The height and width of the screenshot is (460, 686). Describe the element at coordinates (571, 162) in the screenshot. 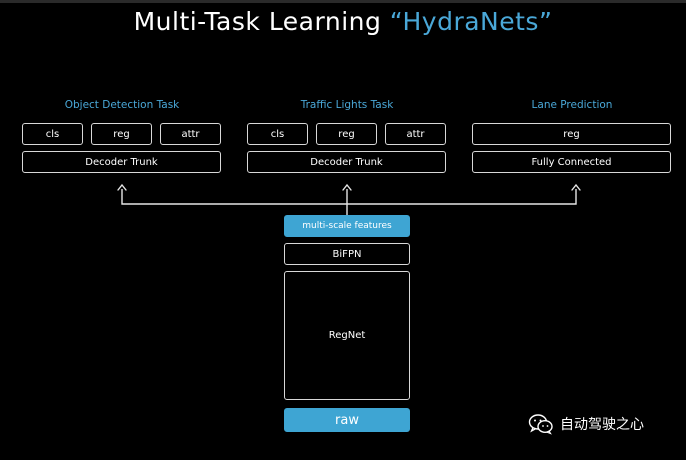

I see `trunk-box-fully-connected: Fully Connected` at that location.